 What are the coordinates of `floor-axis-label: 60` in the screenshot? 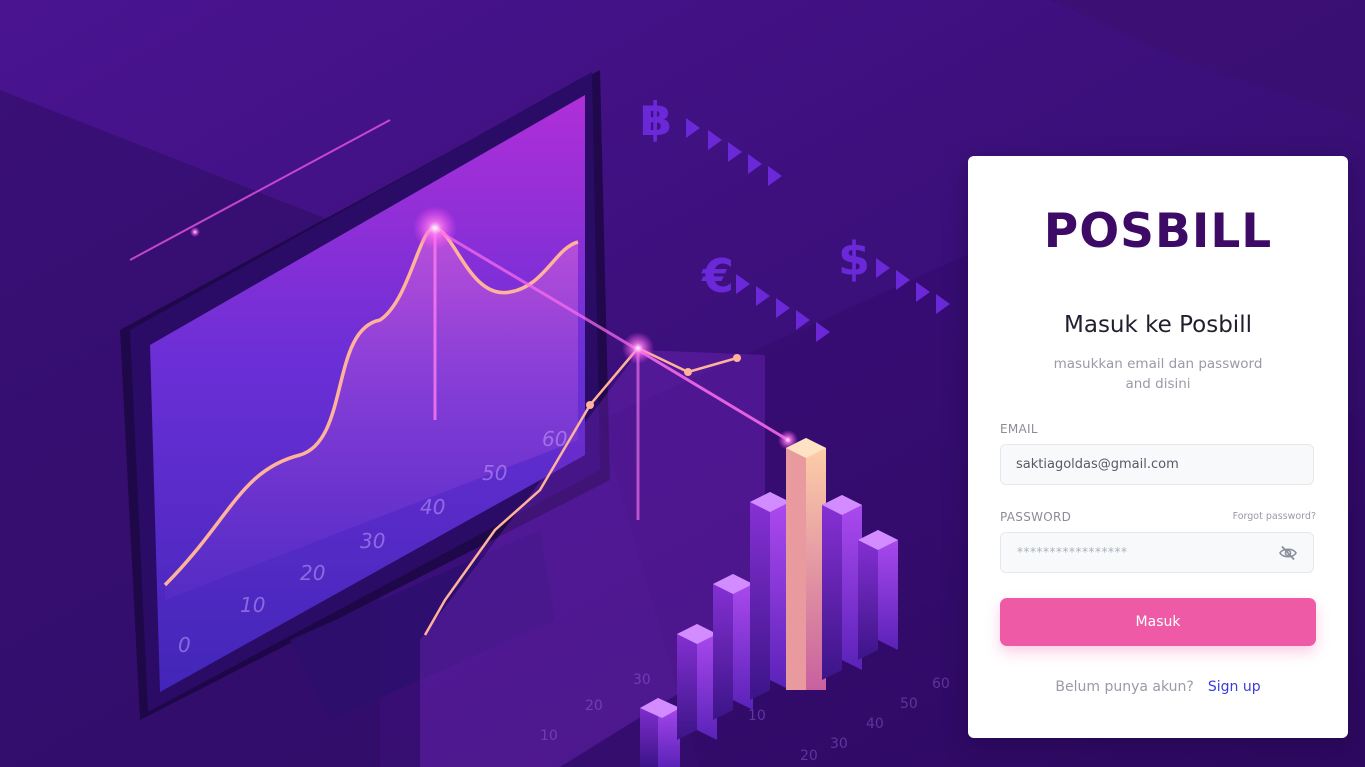 It's located at (941, 684).